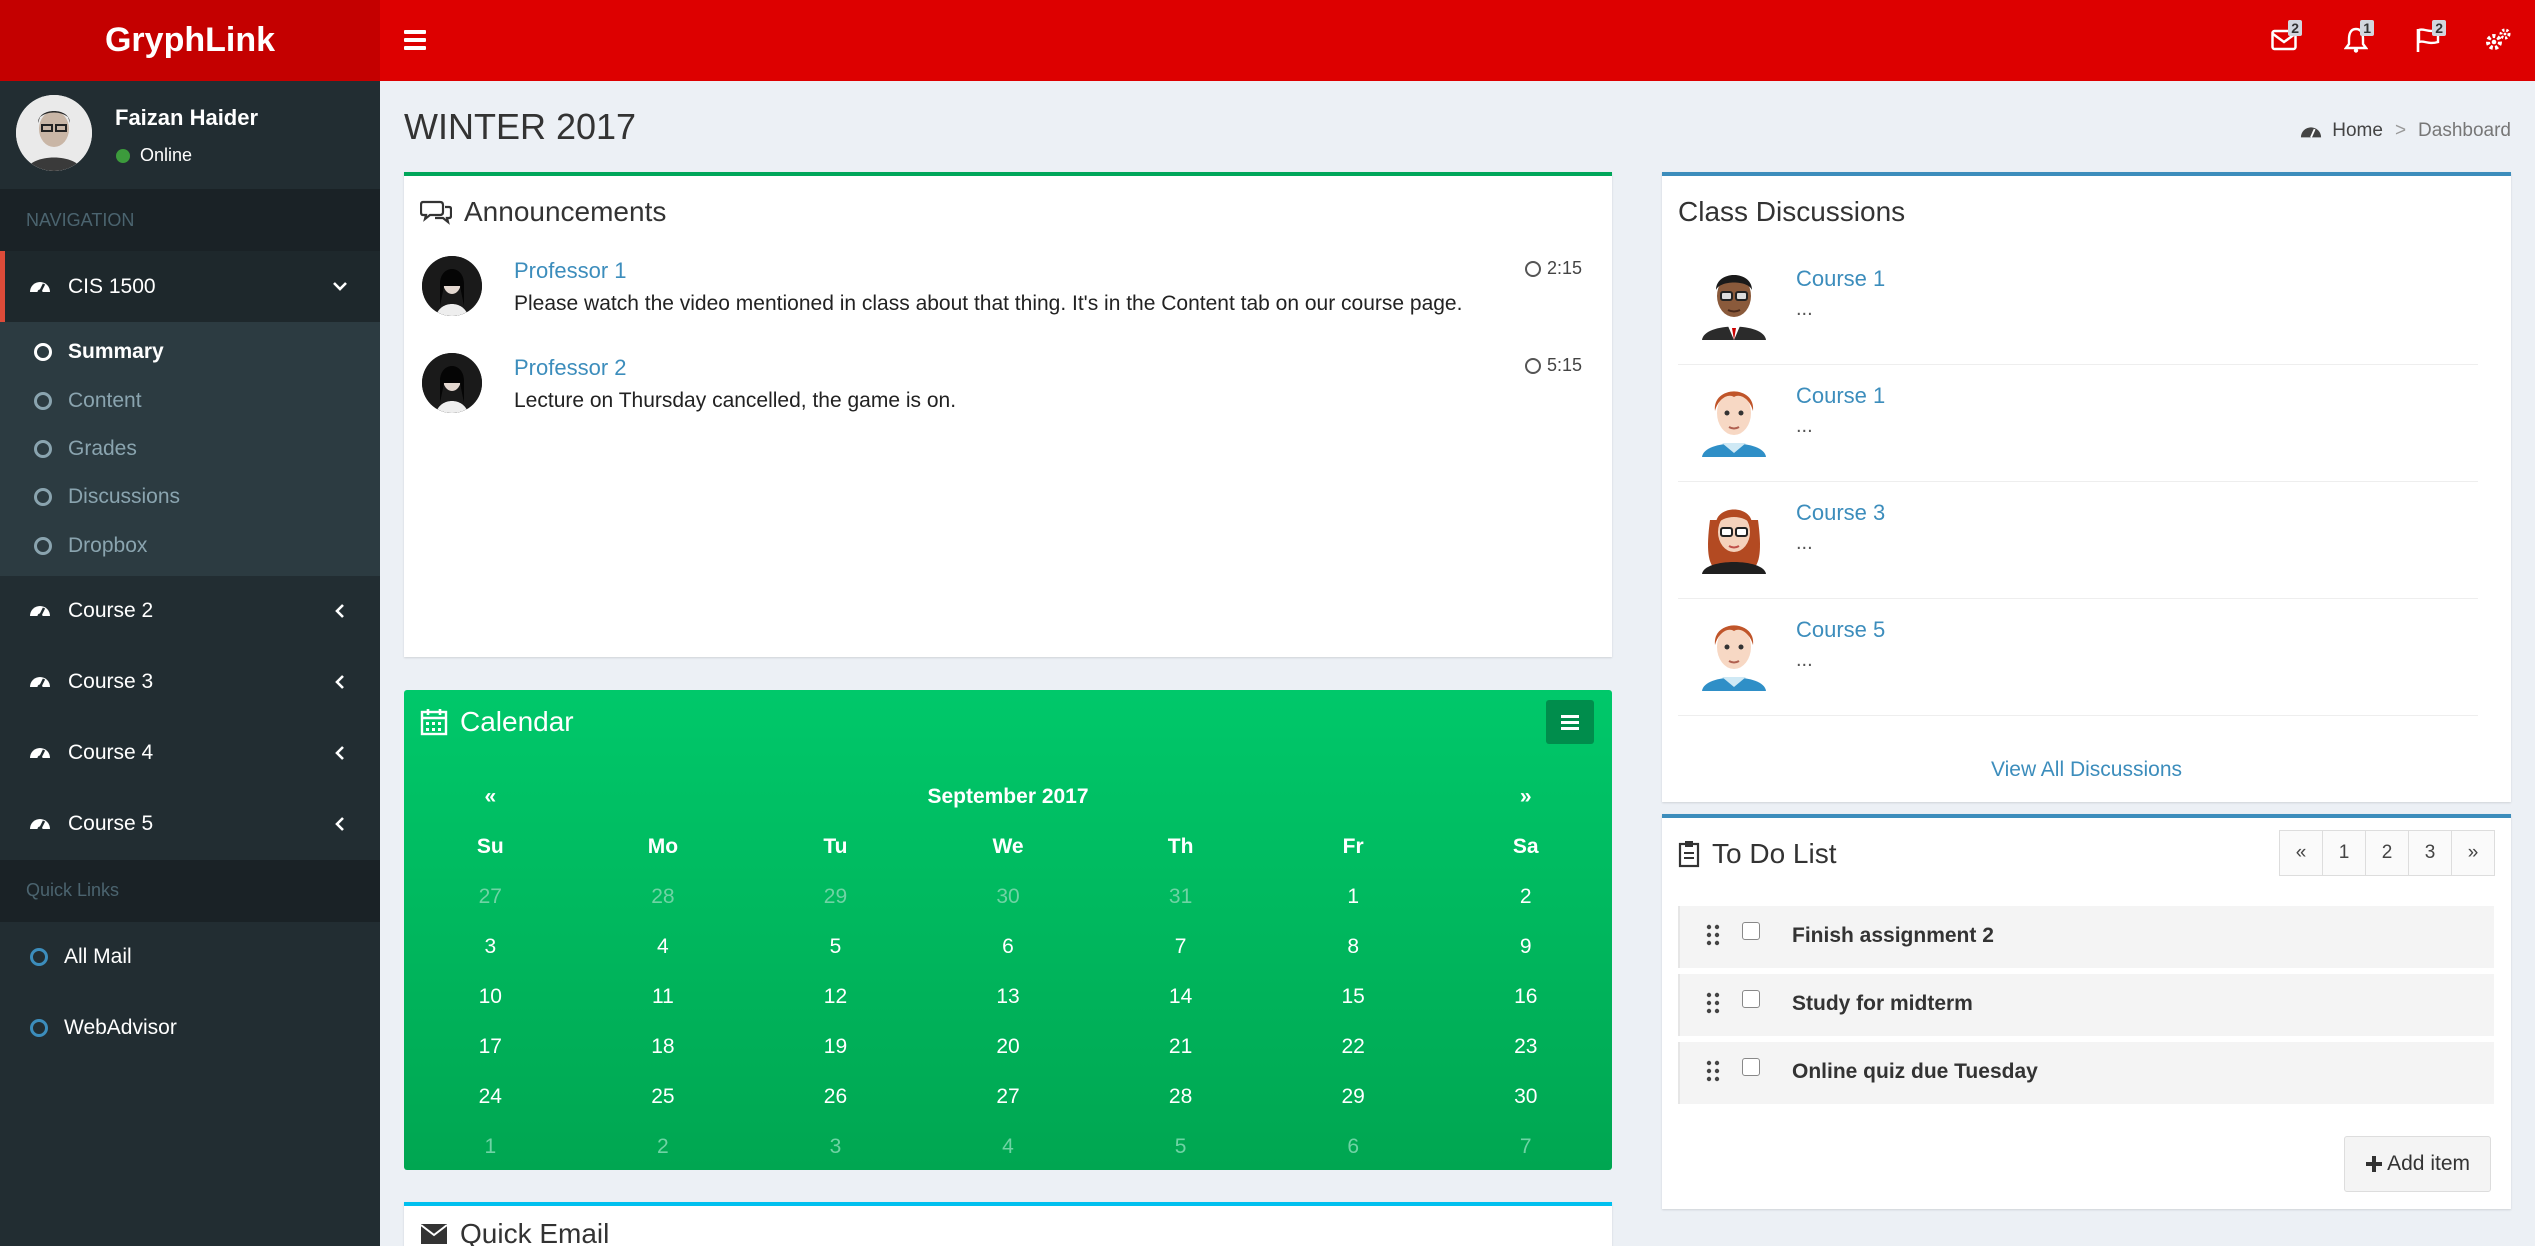  What do you see at coordinates (570, 368) in the screenshot?
I see `announcement-author-link: Professor 2` at bounding box center [570, 368].